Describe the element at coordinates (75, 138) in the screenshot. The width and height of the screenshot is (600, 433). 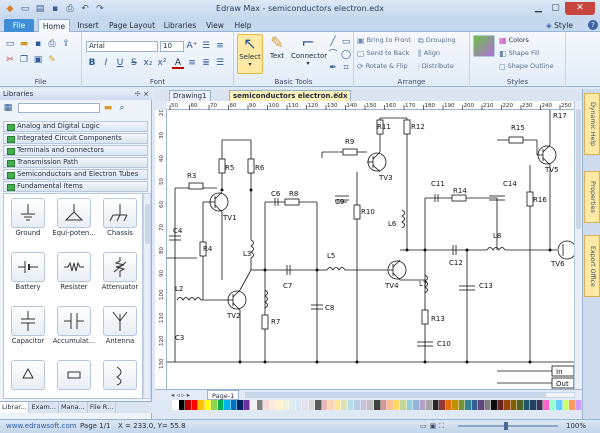
I see `library-item-ic: Integrated Circuit Components` at that location.